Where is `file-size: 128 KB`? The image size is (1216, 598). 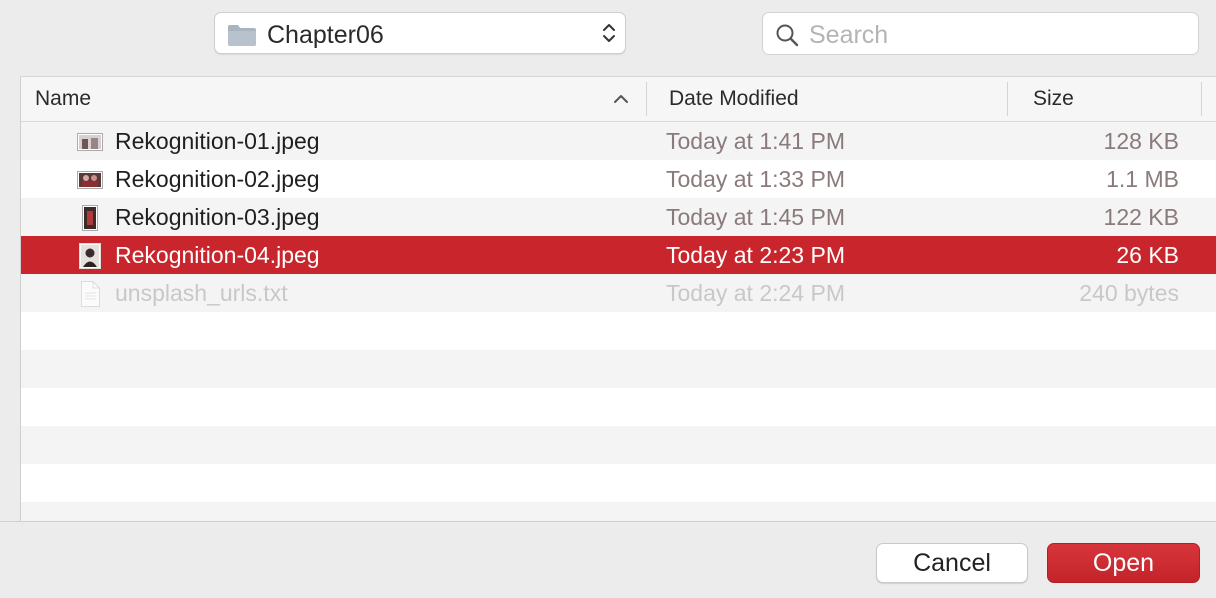 file-size: 128 KB is located at coordinates (1141, 141).